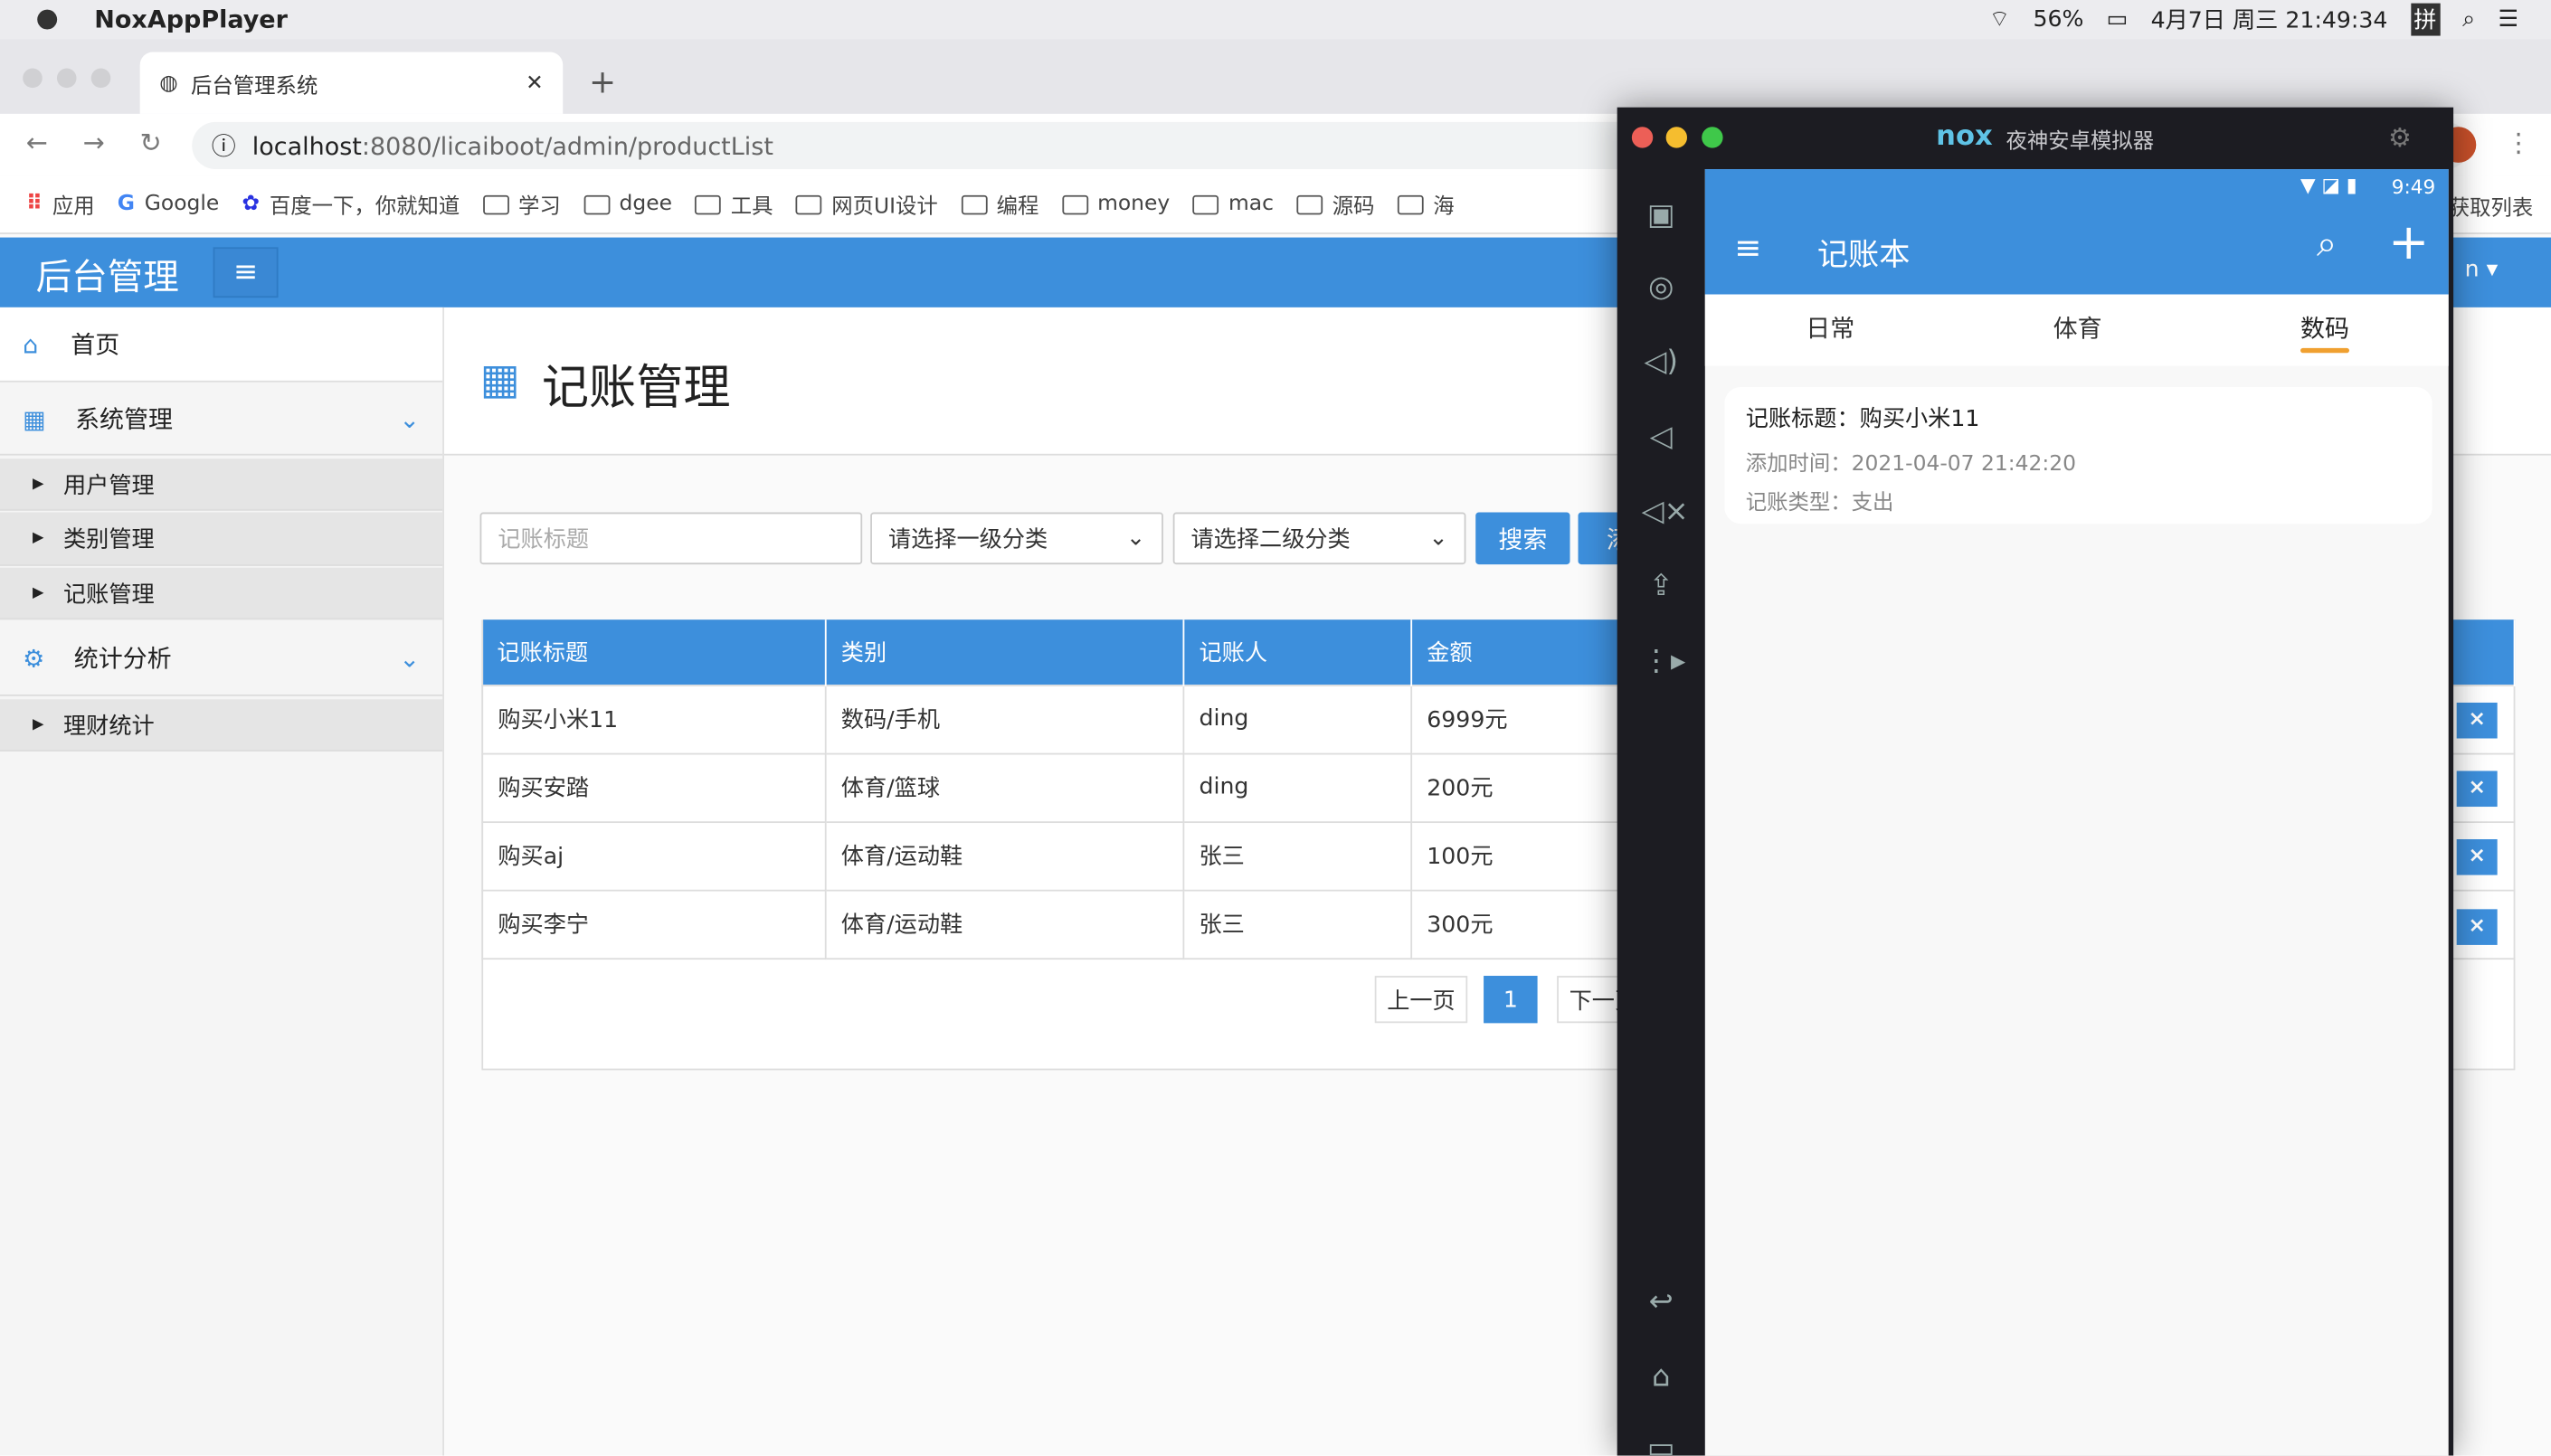  What do you see at coordinates (2469, 19) in the screenshot?
I see `spotlight-icon: ⌕` at bounding box center [2469, 19].